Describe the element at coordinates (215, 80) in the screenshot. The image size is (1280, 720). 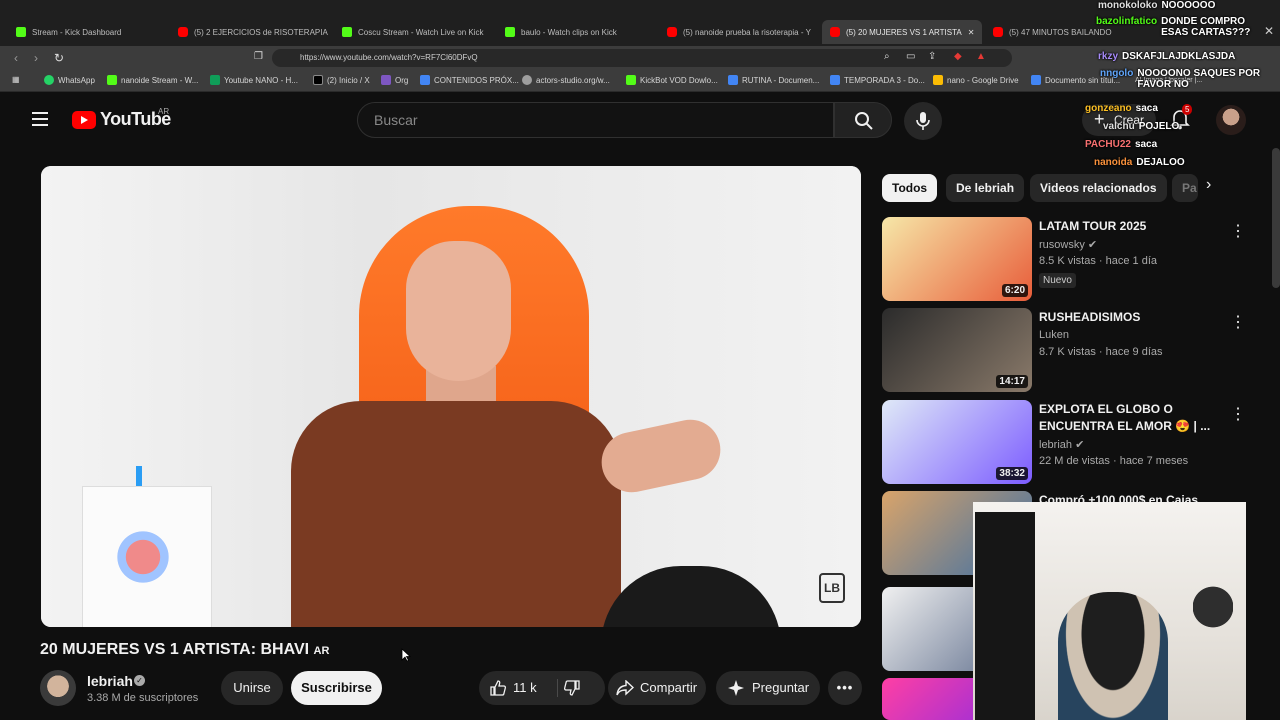
I see `sheets-icon` at that location.